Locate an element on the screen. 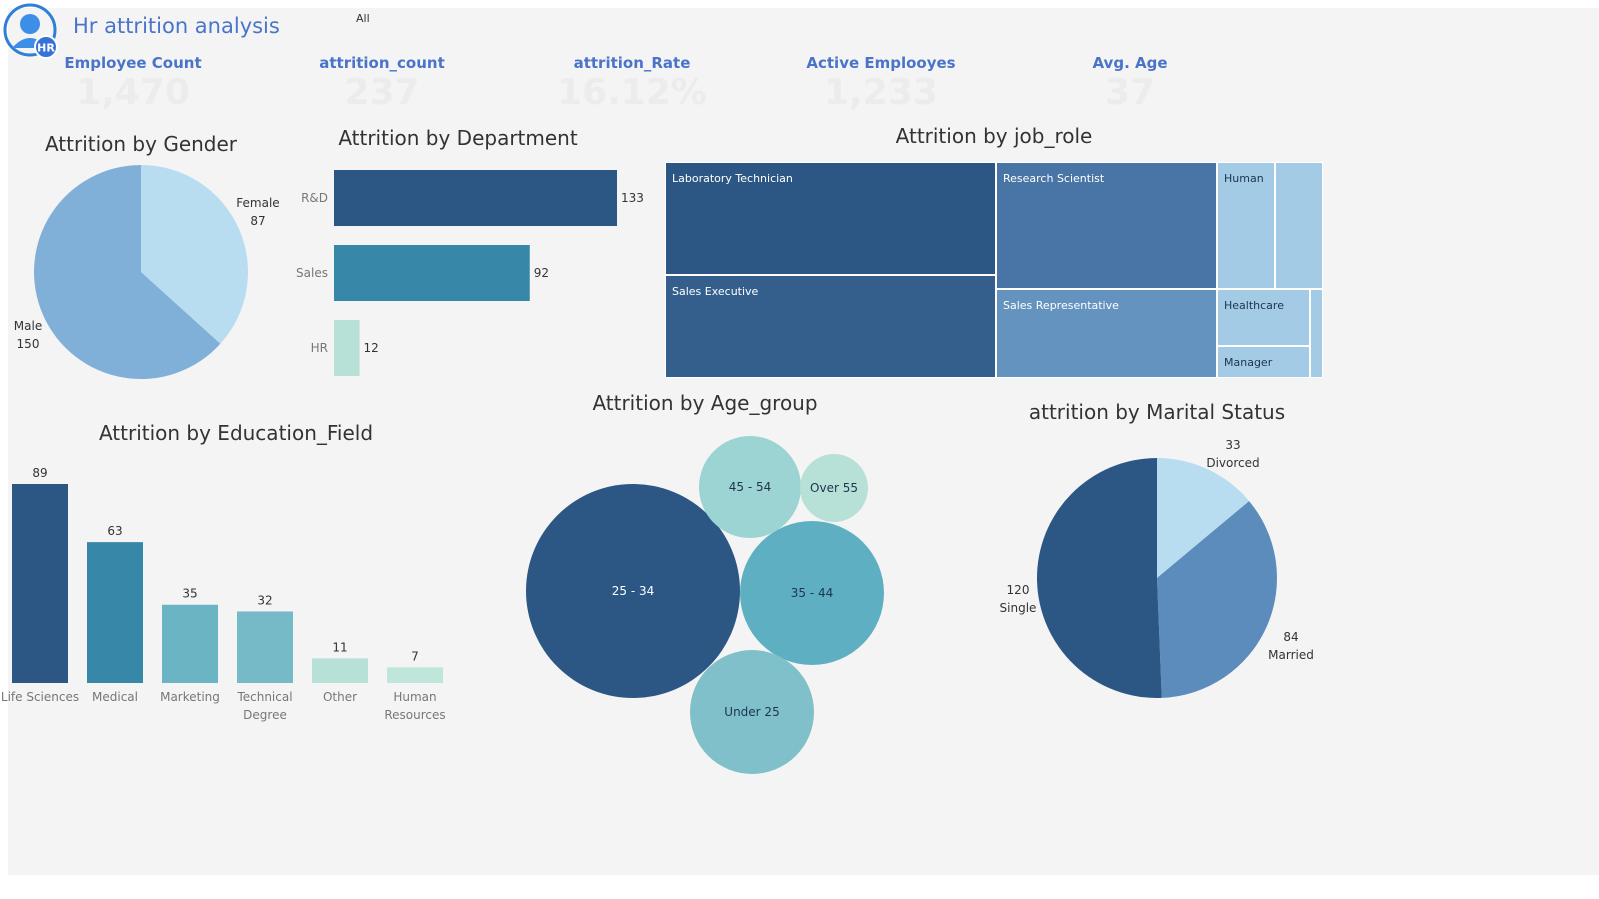 The image size is (1599, 899). filter-value: All is located at coordinates (363, 18).